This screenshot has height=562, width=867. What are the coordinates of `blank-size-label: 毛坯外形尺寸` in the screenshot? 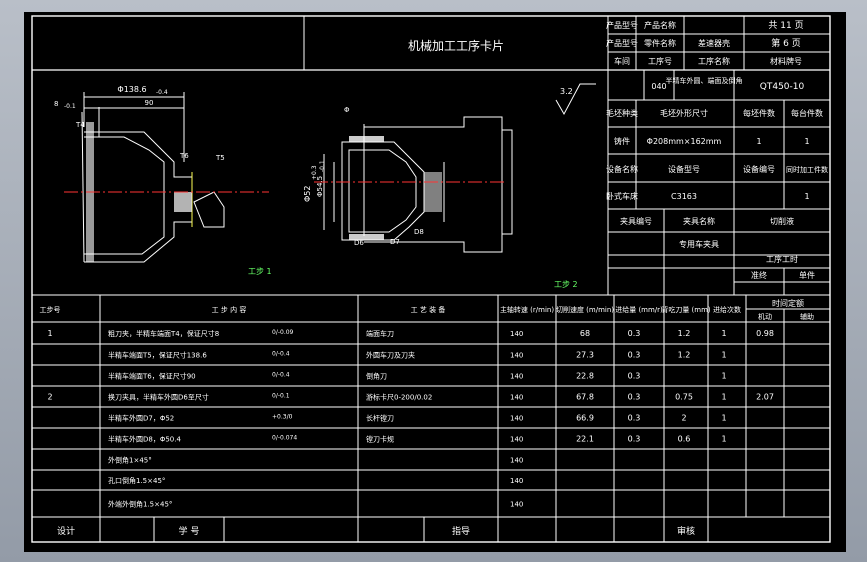 It's located at (684, 113).